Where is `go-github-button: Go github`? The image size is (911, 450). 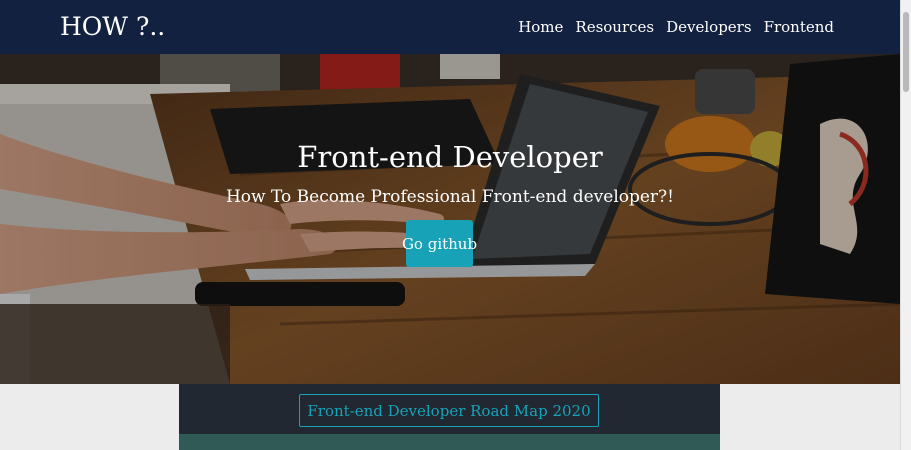 go-github-button: Go github is located at coordinates (439, 243).